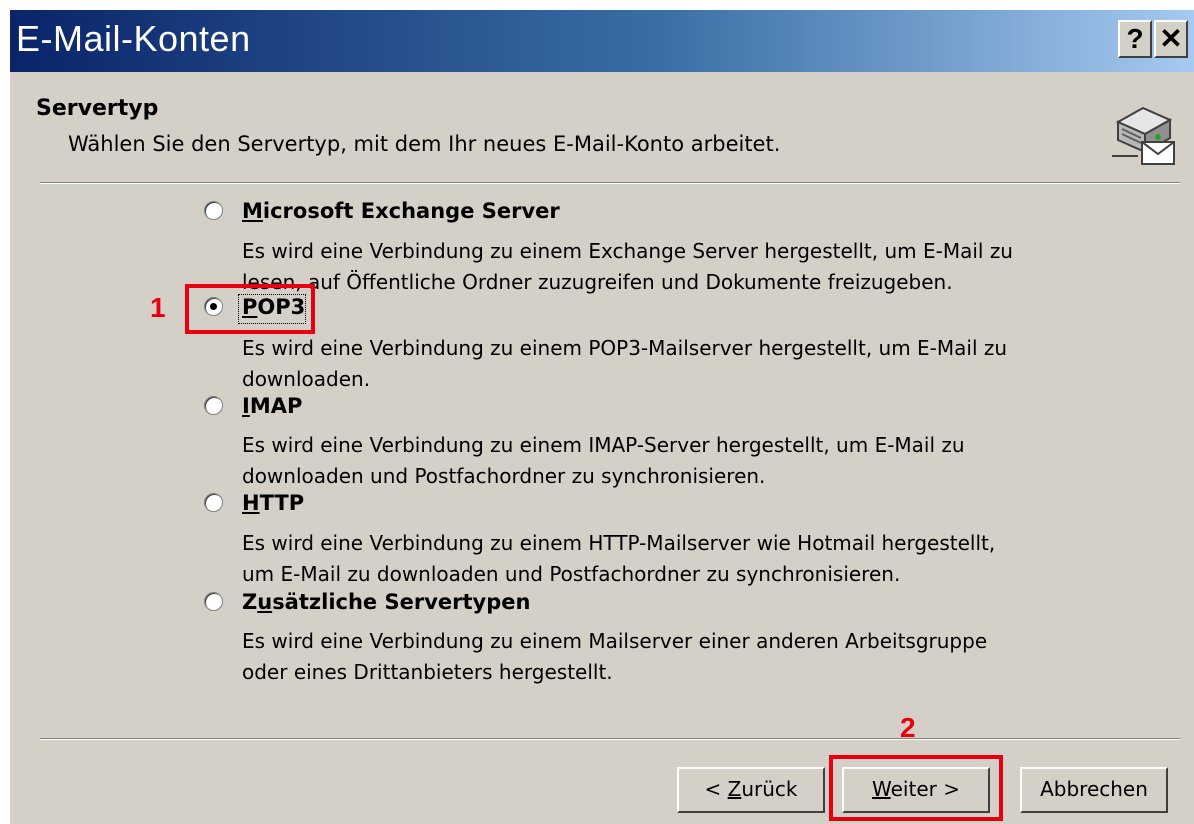 The width and height of the screenshot is (1194, 824). Describe the element at coordinates (916, 788) in the screenshot. I see `next-highlight-box` at that location.